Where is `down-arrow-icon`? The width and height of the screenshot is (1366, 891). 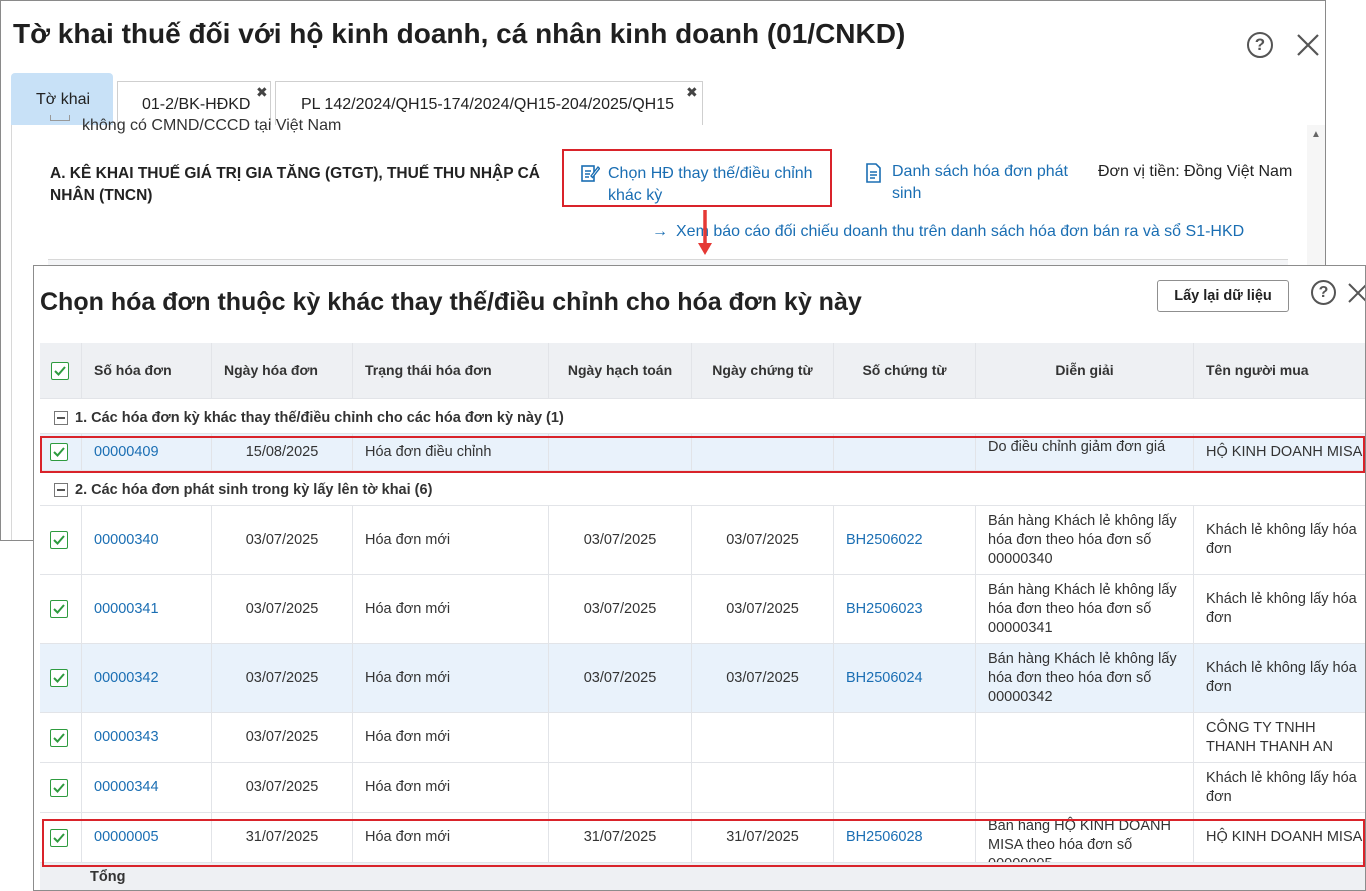 down-arrow-icon is located at coordinates (705, 233).